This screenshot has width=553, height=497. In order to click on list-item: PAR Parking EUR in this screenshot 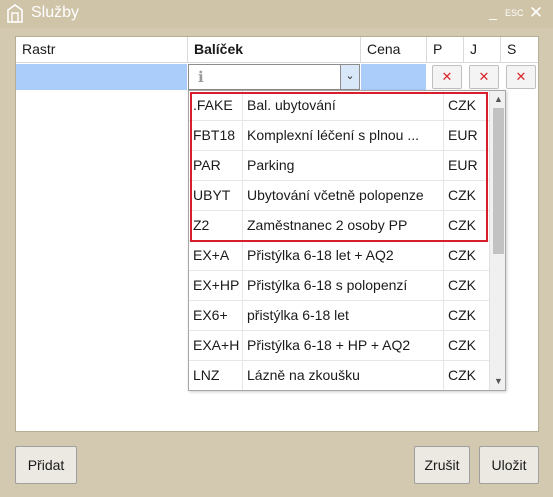, I will do `click(339, 166)`.